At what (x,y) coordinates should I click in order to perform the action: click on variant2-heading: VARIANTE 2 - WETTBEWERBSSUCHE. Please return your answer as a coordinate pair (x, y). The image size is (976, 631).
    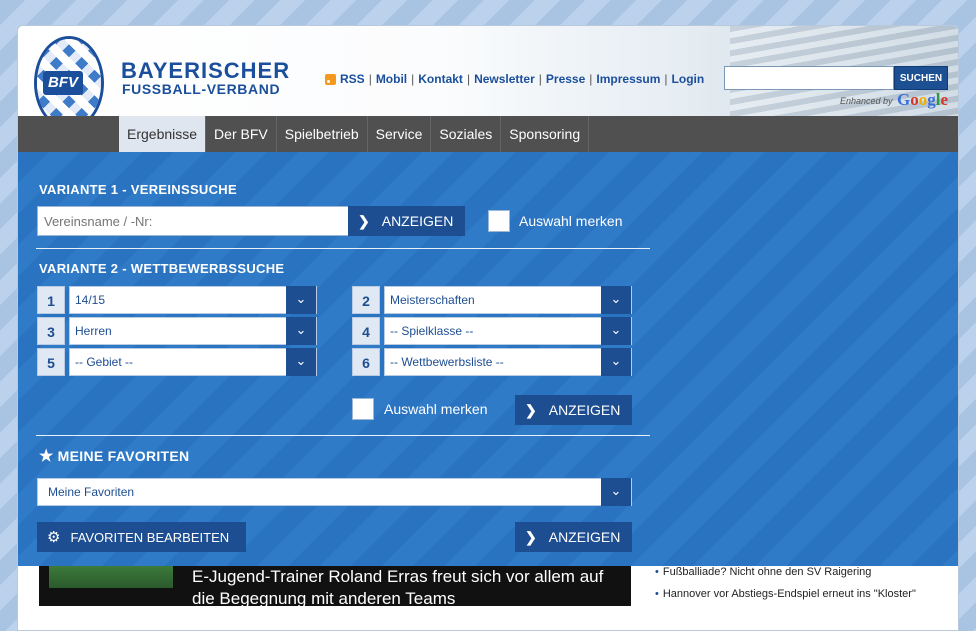
    Looking at the image, I should click on (162, 268).